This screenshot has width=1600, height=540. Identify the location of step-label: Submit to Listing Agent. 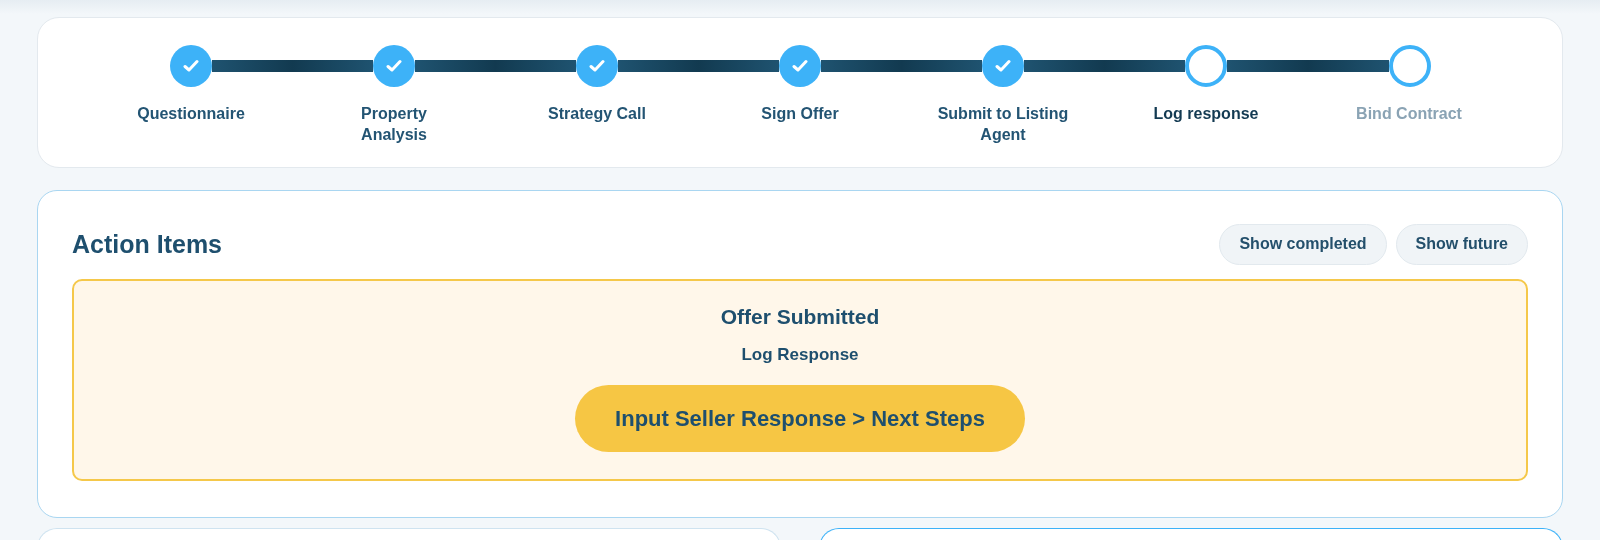
(1003, 124).